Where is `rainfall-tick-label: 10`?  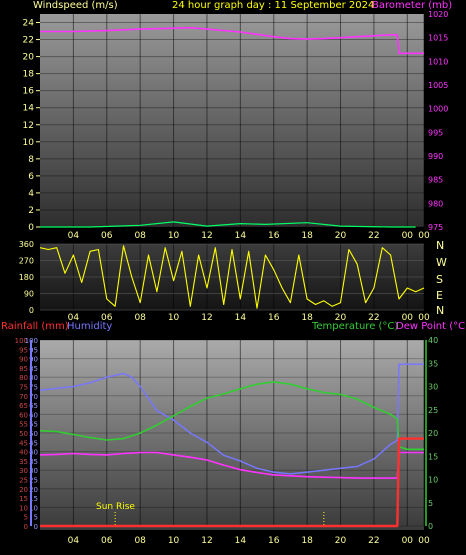 rainfall-tick-label: 10 is located at coordinates (23, 508).